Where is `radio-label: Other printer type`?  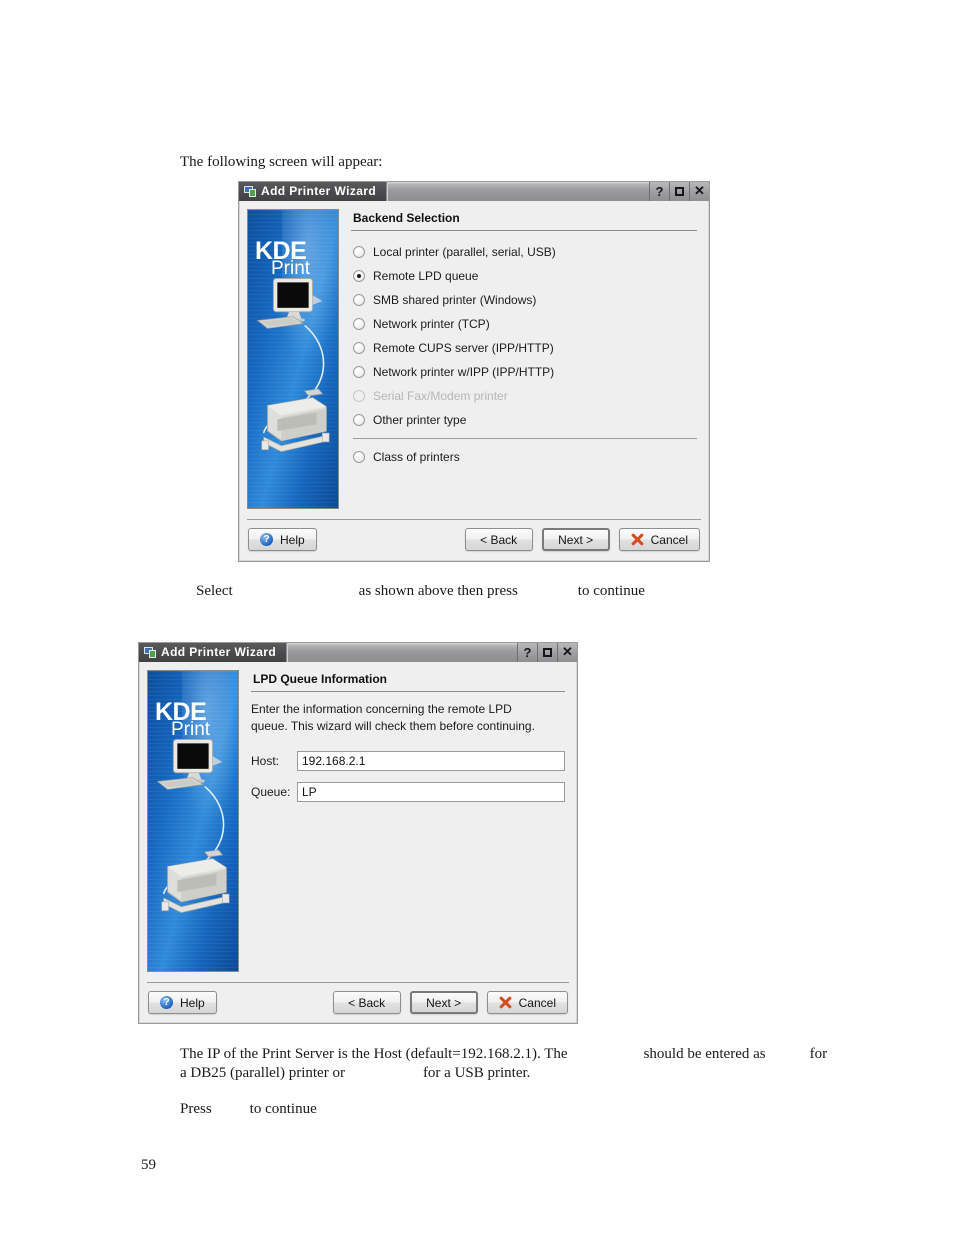 radio-label: Other printer type is located at coordinates (420, 420).